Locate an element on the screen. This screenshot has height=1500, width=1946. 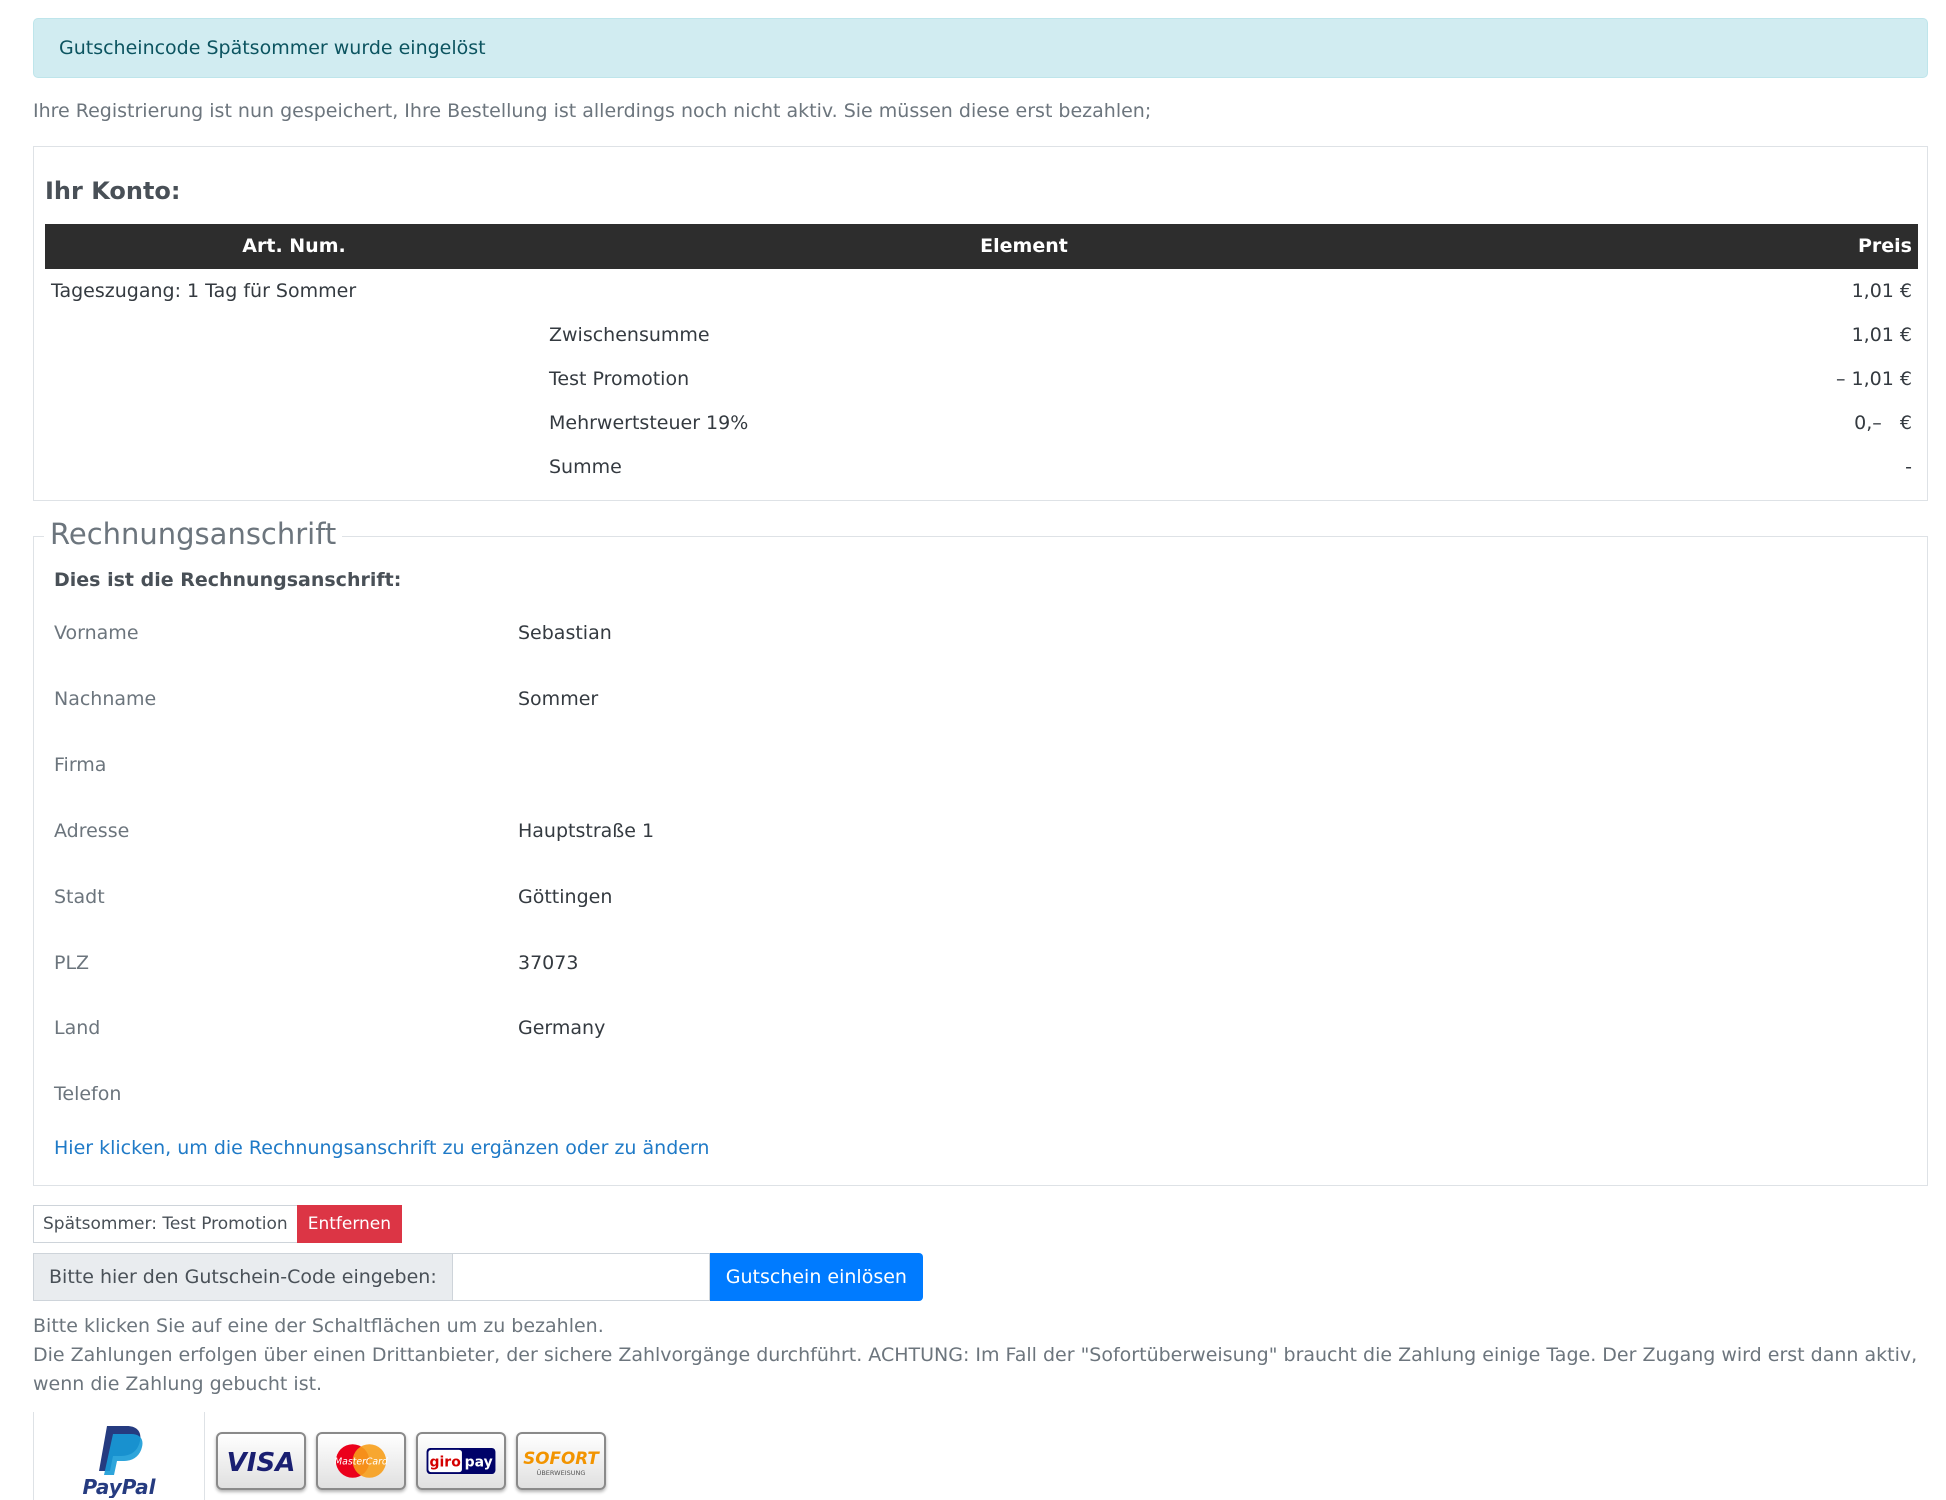
visa-button: VISA is located at coordinates (261, 1461).